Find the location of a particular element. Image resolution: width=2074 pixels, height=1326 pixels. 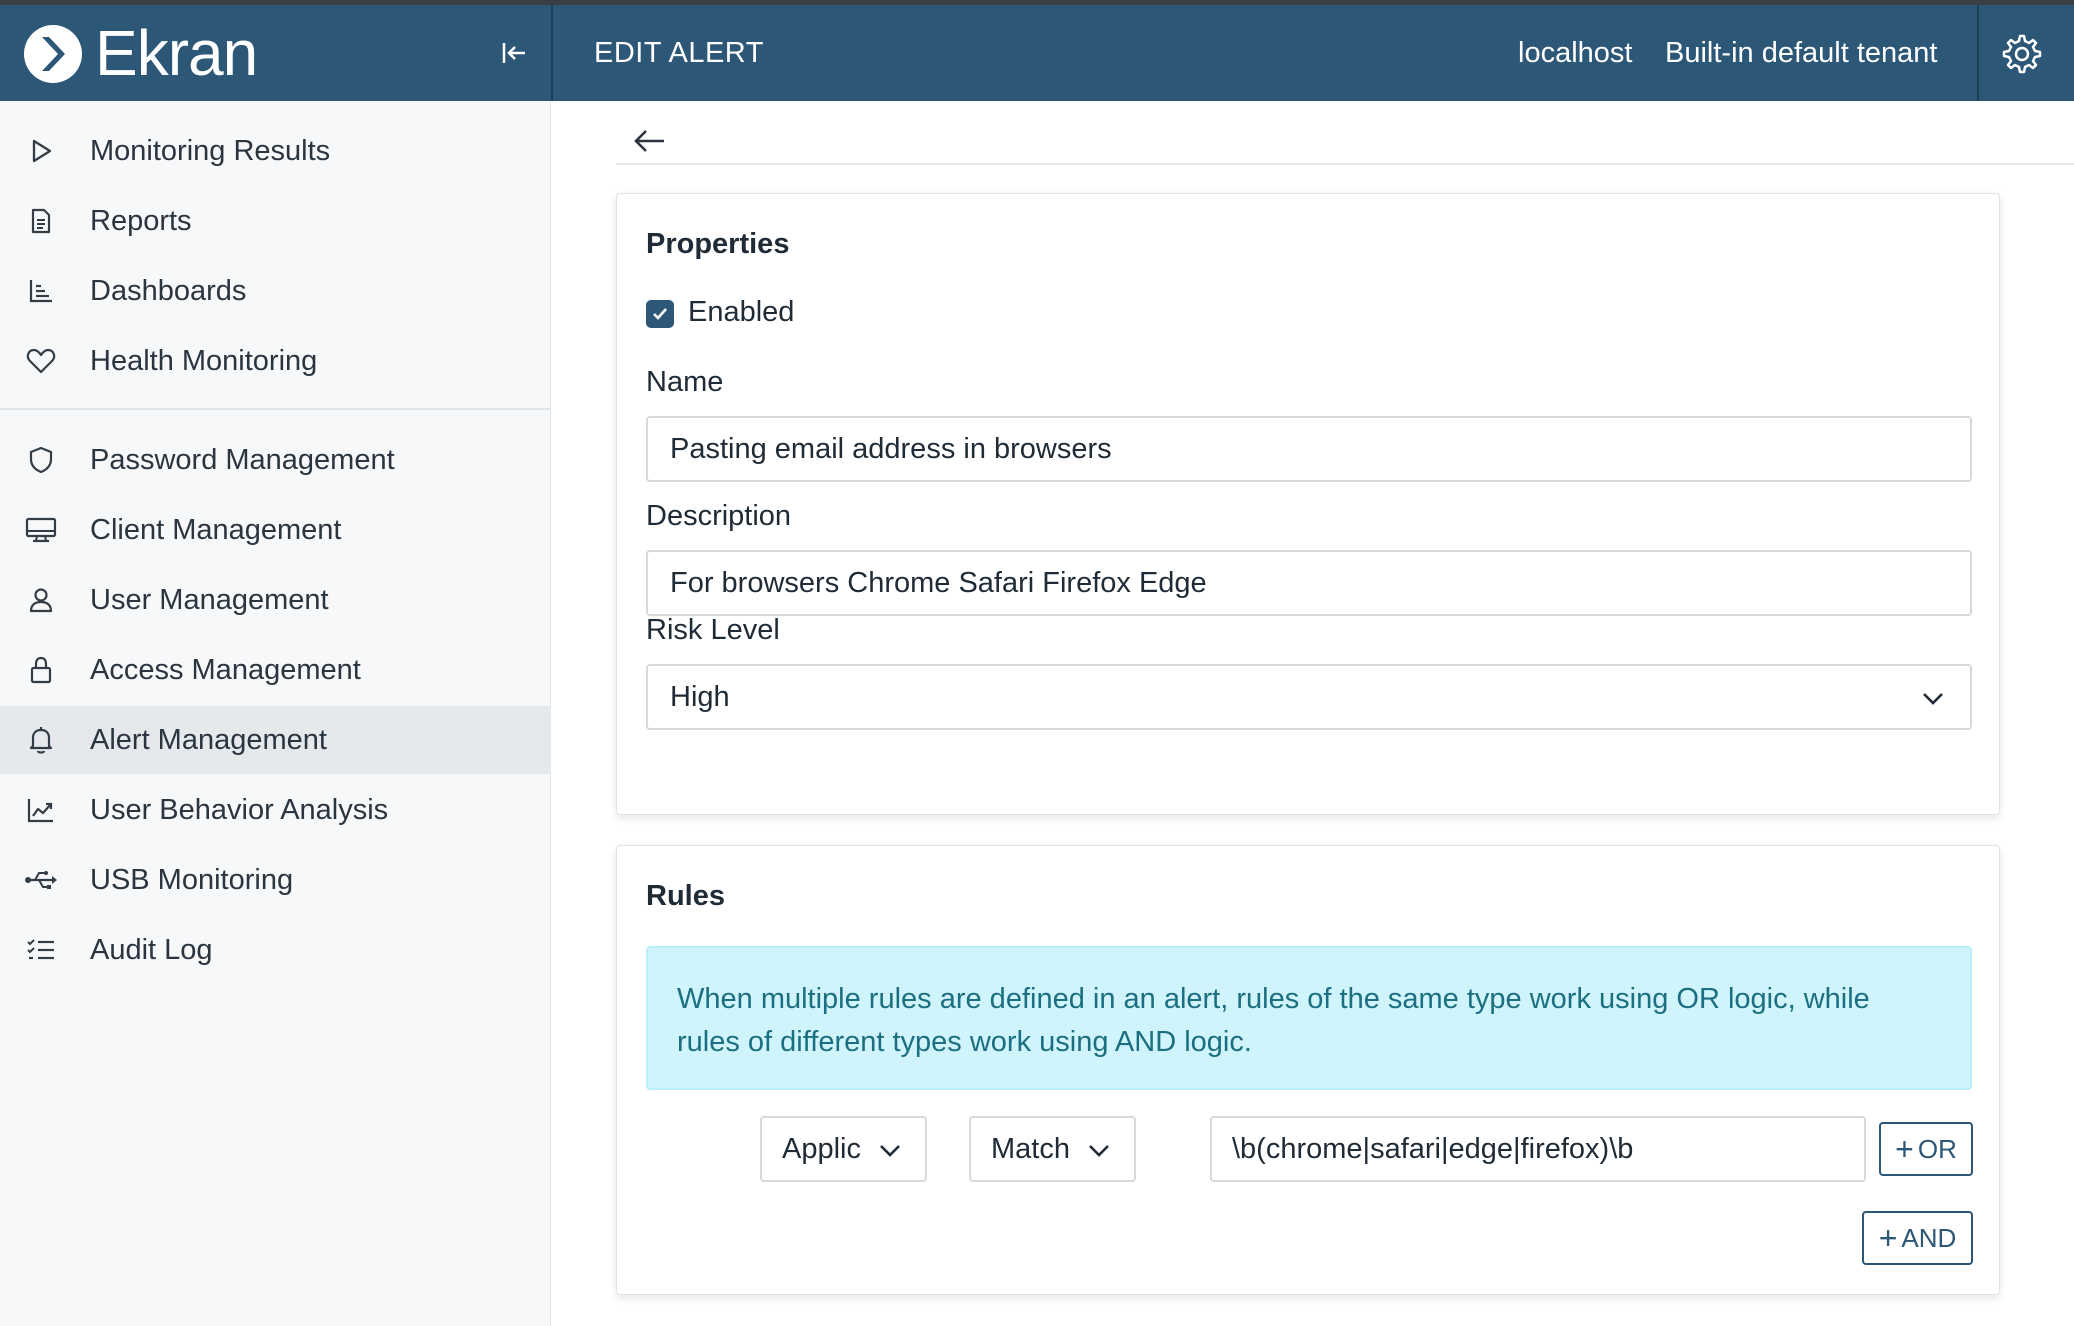

sidebar-item-label: Audit Log is located at coordinates (151, 949).